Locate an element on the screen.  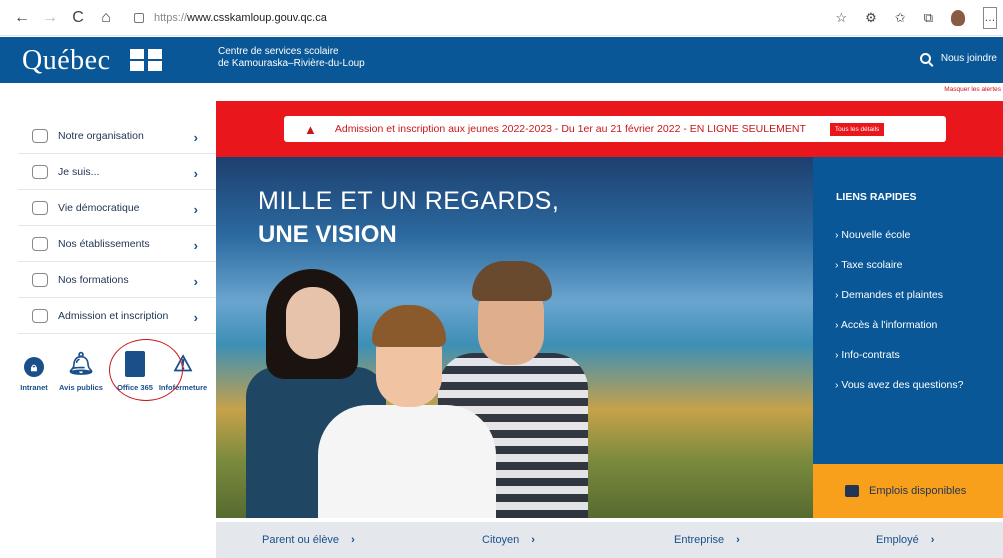
address-bar: https:// www.csskamloup.gouv.qc.ca is located at coordinates (230, 18).